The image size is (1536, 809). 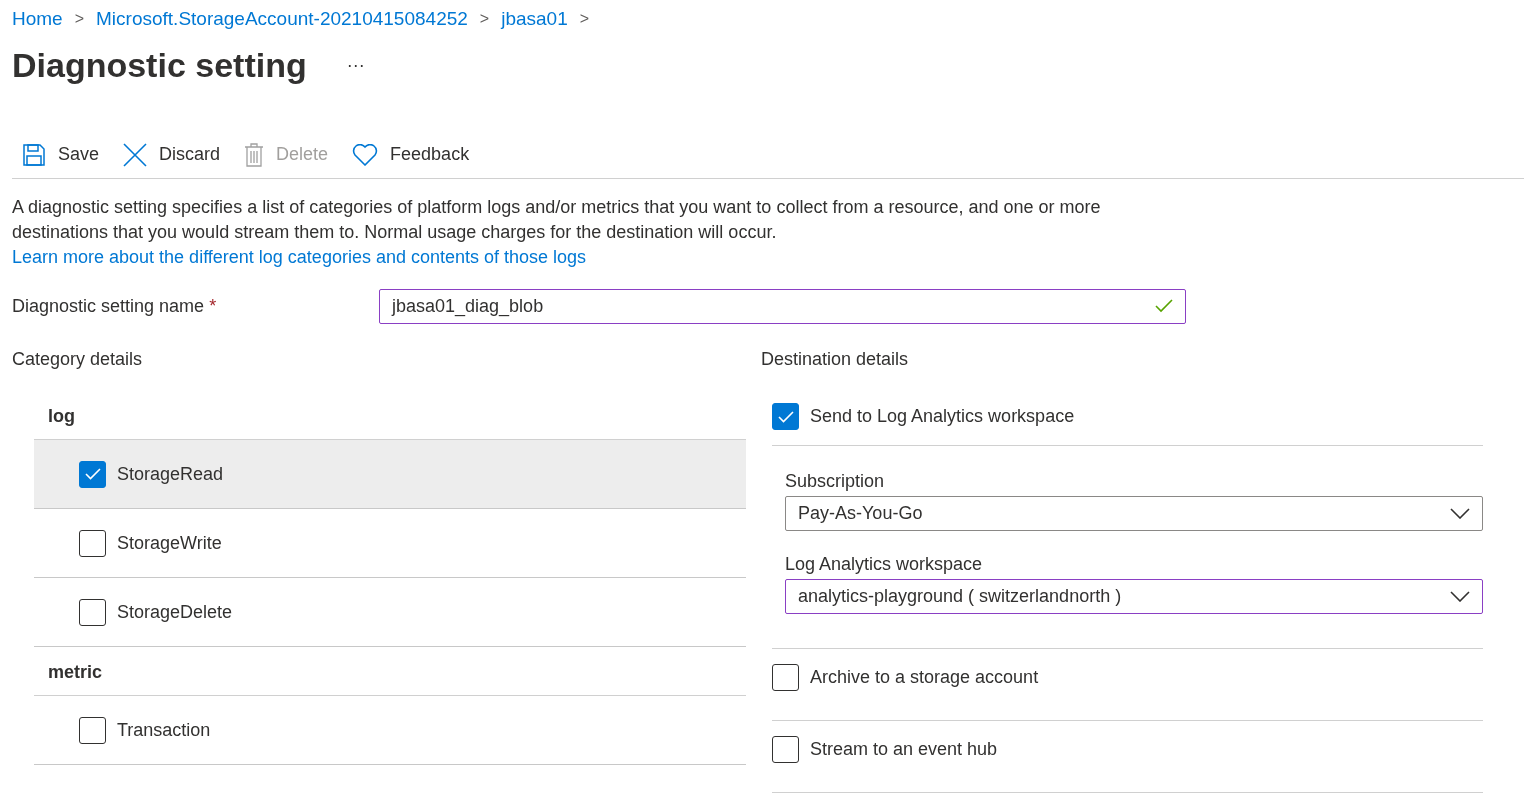 What do you see at coordinates (34, 154) in the screenshot?
I see `save-icon` at bounding box center [34, 154].